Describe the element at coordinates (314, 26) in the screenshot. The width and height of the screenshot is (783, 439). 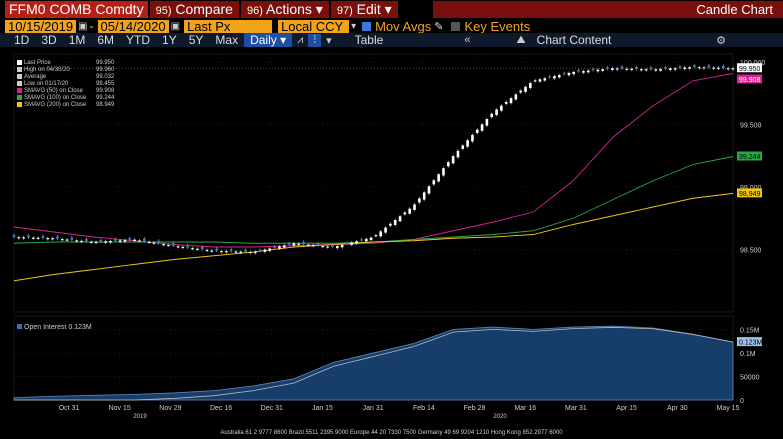
I see `currency-select: Local CCY` at that location.